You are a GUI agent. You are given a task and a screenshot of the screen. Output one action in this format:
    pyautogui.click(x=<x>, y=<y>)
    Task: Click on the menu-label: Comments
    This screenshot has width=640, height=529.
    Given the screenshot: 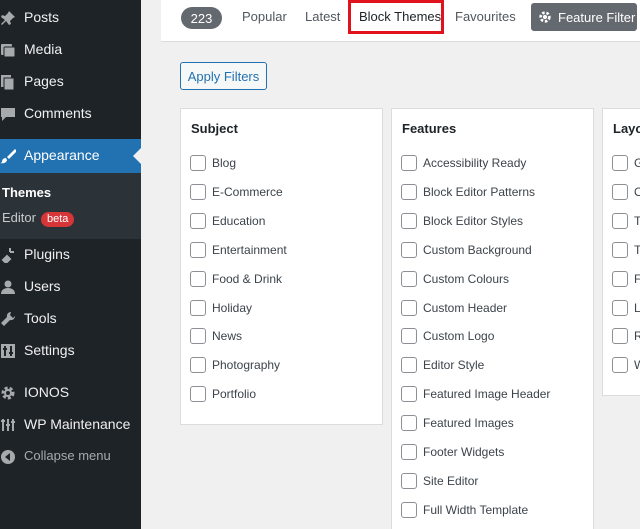 What is the action you would take?
    pyautogui.click(x=58, y=113)
    